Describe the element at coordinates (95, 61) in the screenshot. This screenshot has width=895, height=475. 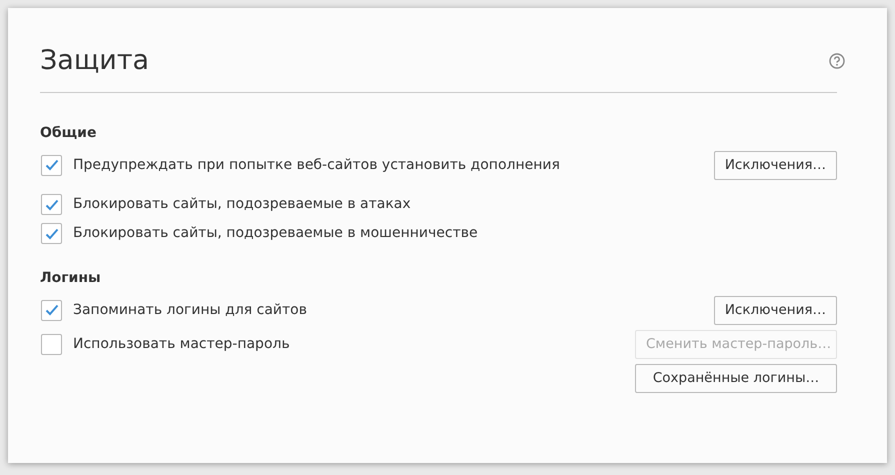
I see `page-title: Защита` at that location.